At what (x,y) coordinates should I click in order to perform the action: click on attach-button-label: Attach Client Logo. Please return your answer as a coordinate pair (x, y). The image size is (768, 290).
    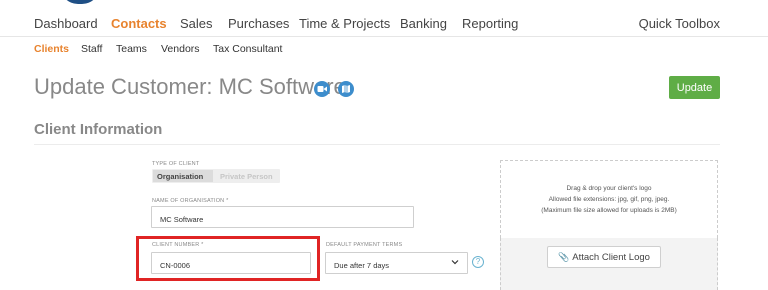
    Looking at the image, I should click on (611, 257).